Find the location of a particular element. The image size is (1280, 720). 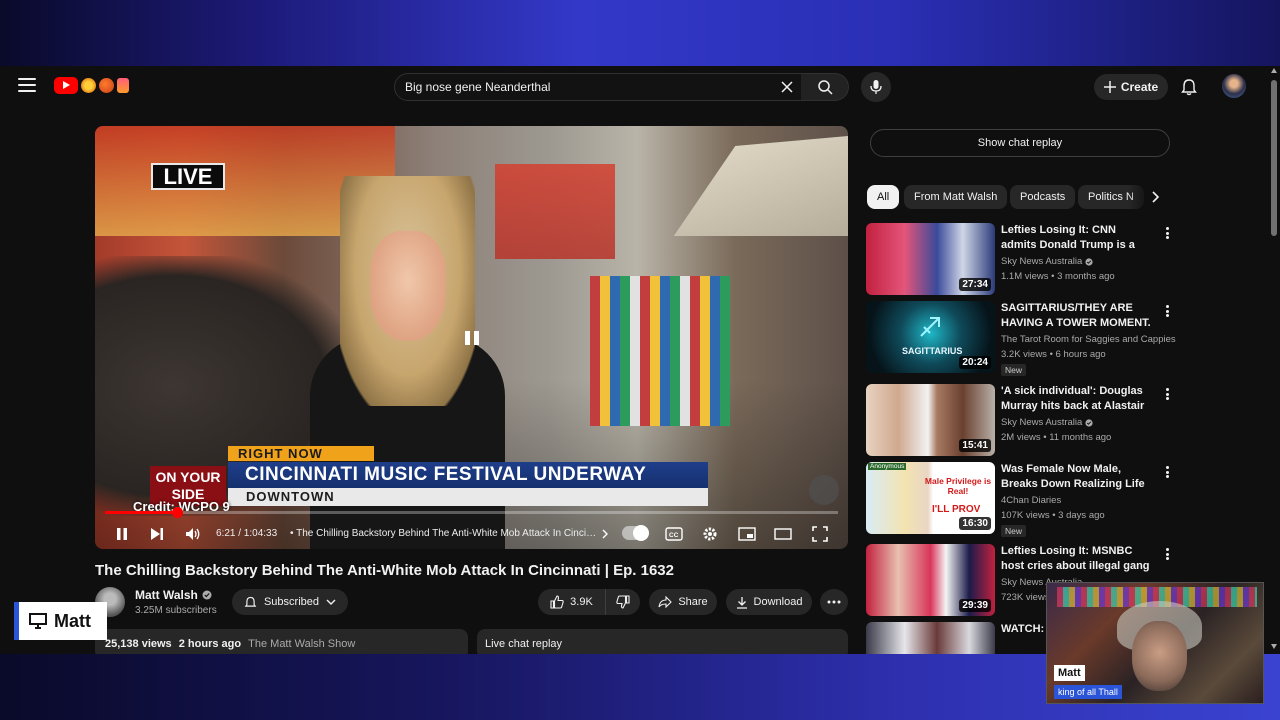

progress-bar is located at coordinates (471, 512).